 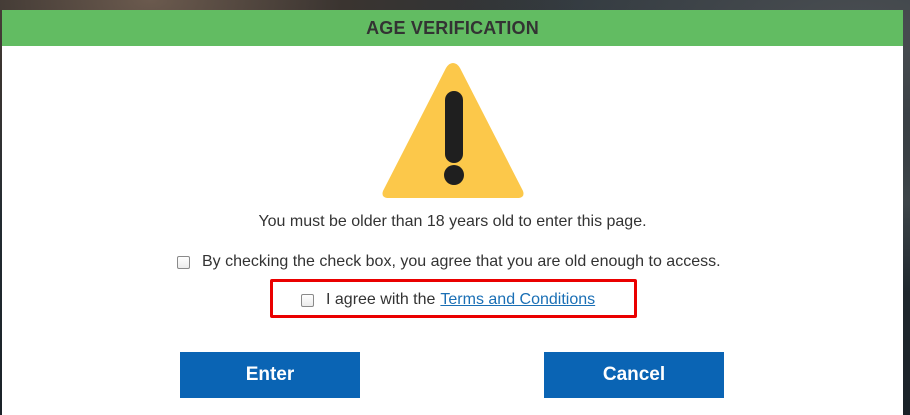 What do you see at coordinates (183, 262) in the screenshot?
I see `age-consent-checkbox` at bounding box center [183, 262].